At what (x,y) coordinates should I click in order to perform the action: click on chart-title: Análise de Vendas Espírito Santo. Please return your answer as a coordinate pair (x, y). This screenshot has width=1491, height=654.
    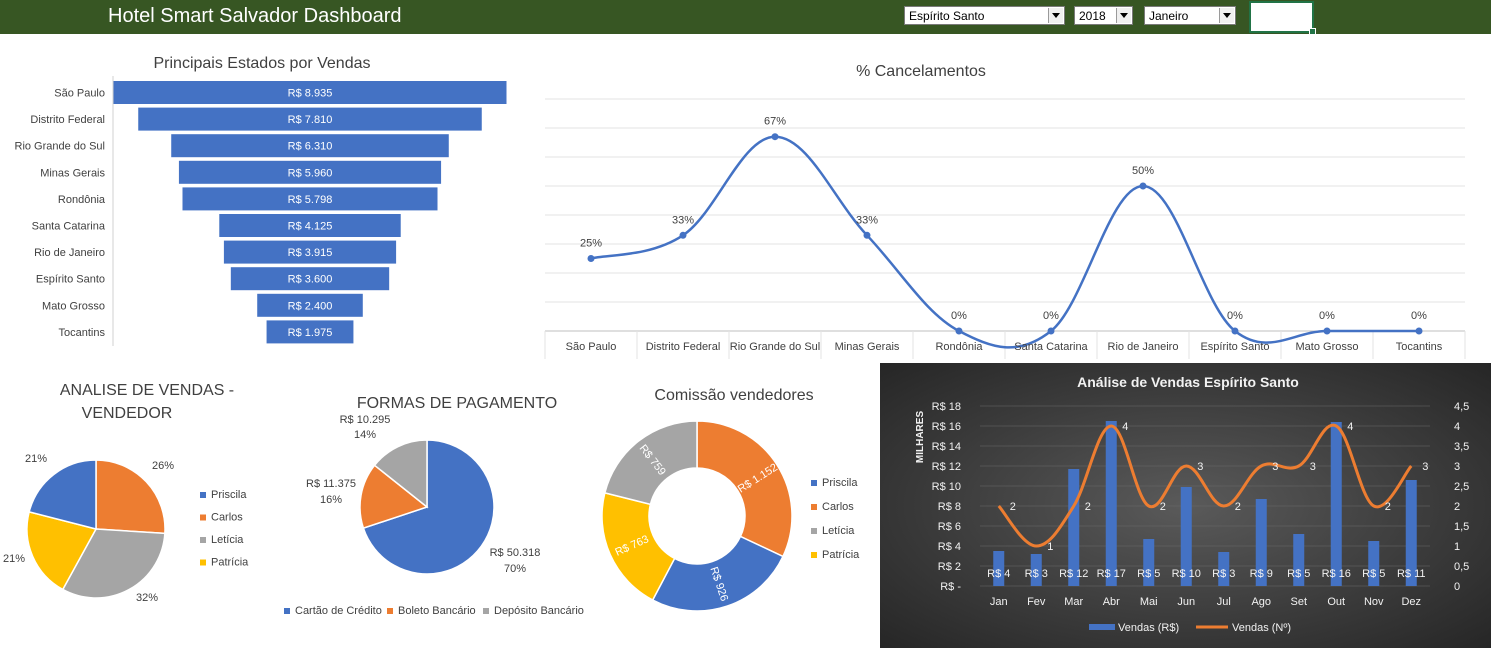
    Looking at the image, I should click on (1188, 382).